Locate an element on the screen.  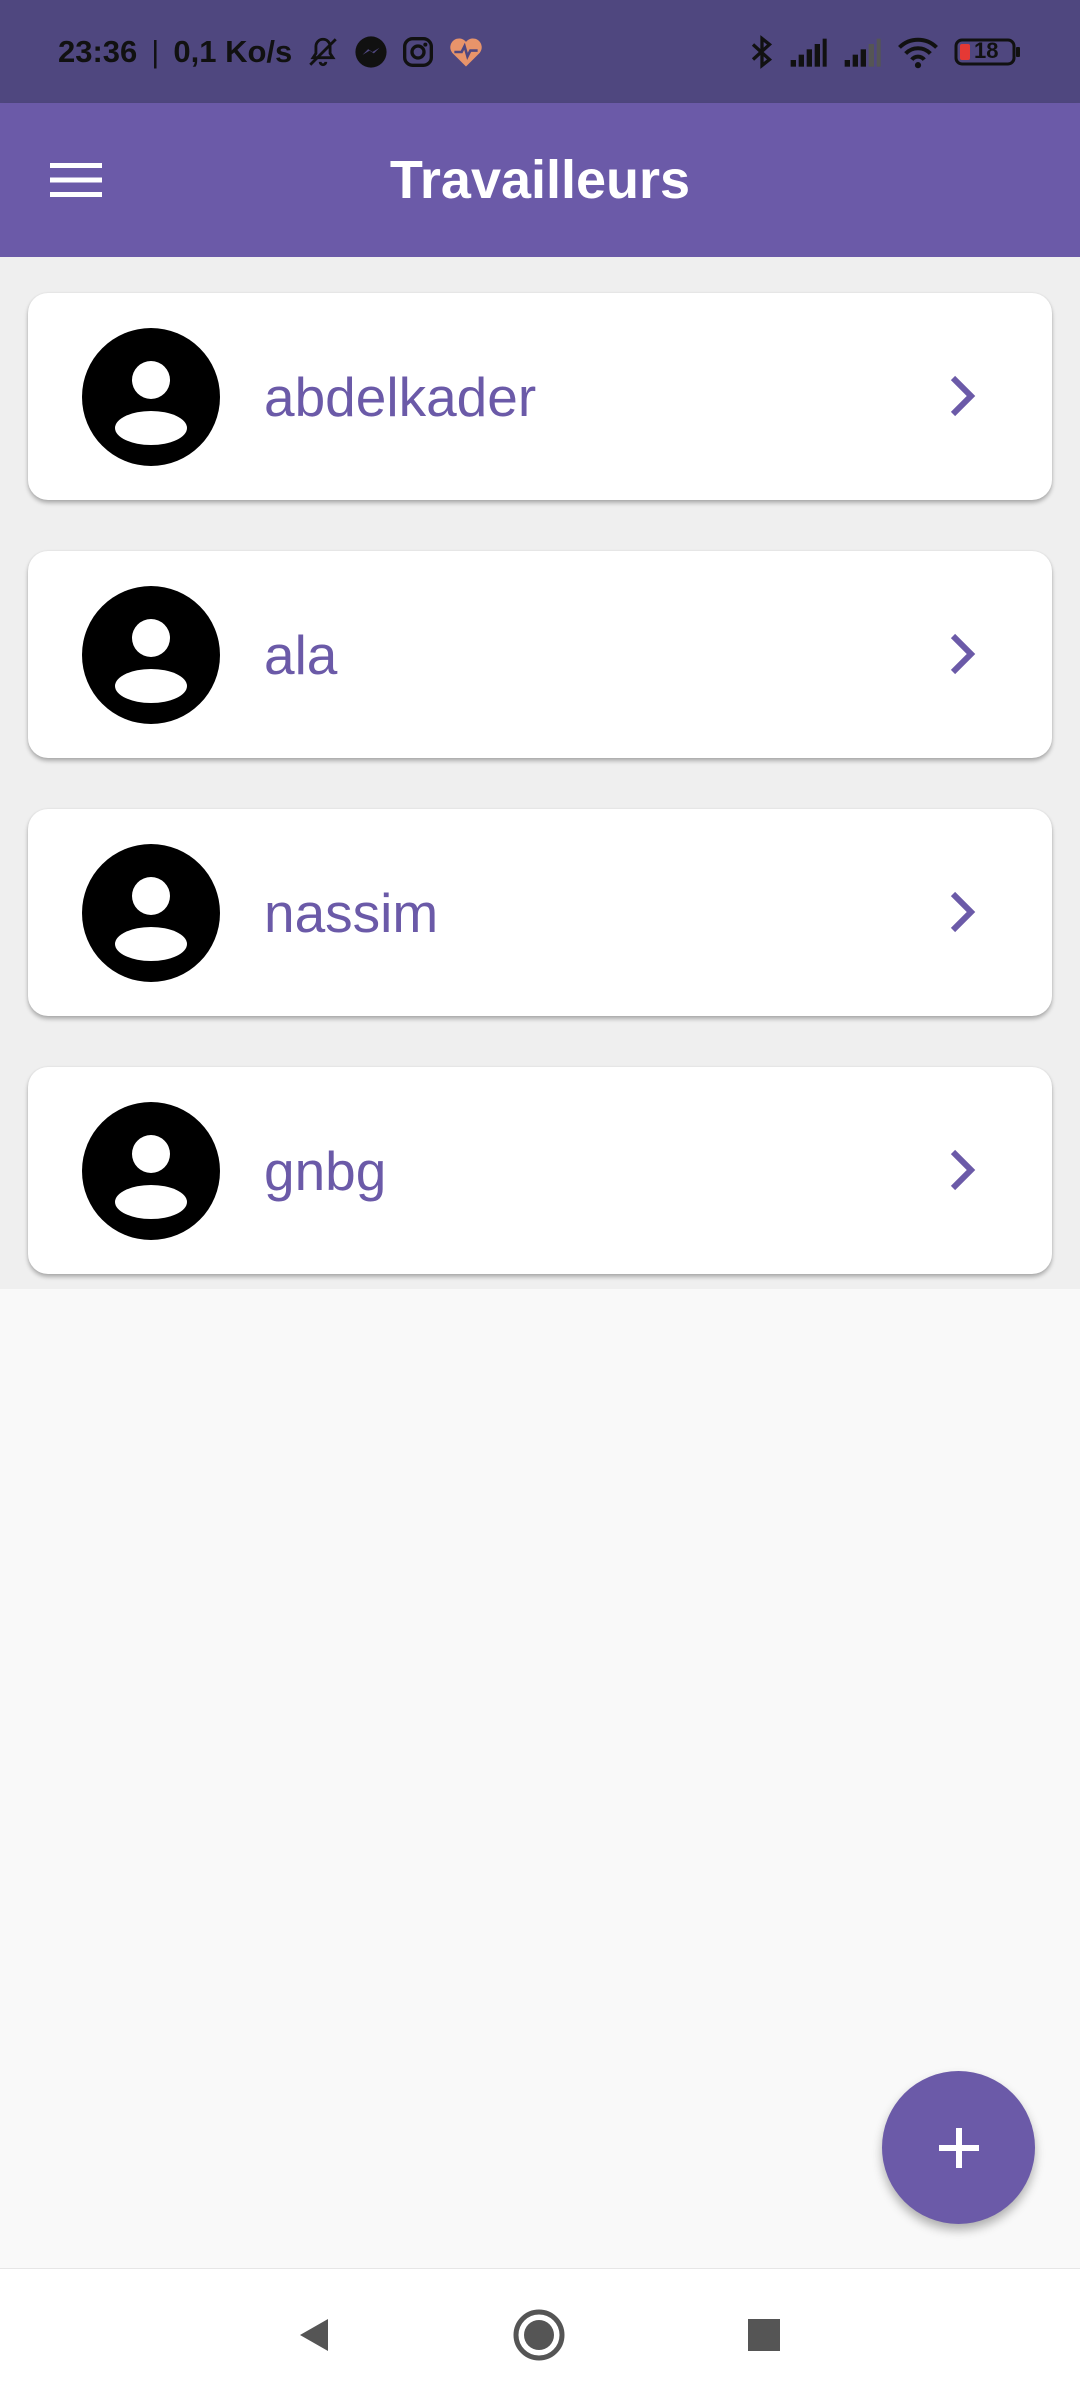
back-icon is located at coordinates (314, 2335).